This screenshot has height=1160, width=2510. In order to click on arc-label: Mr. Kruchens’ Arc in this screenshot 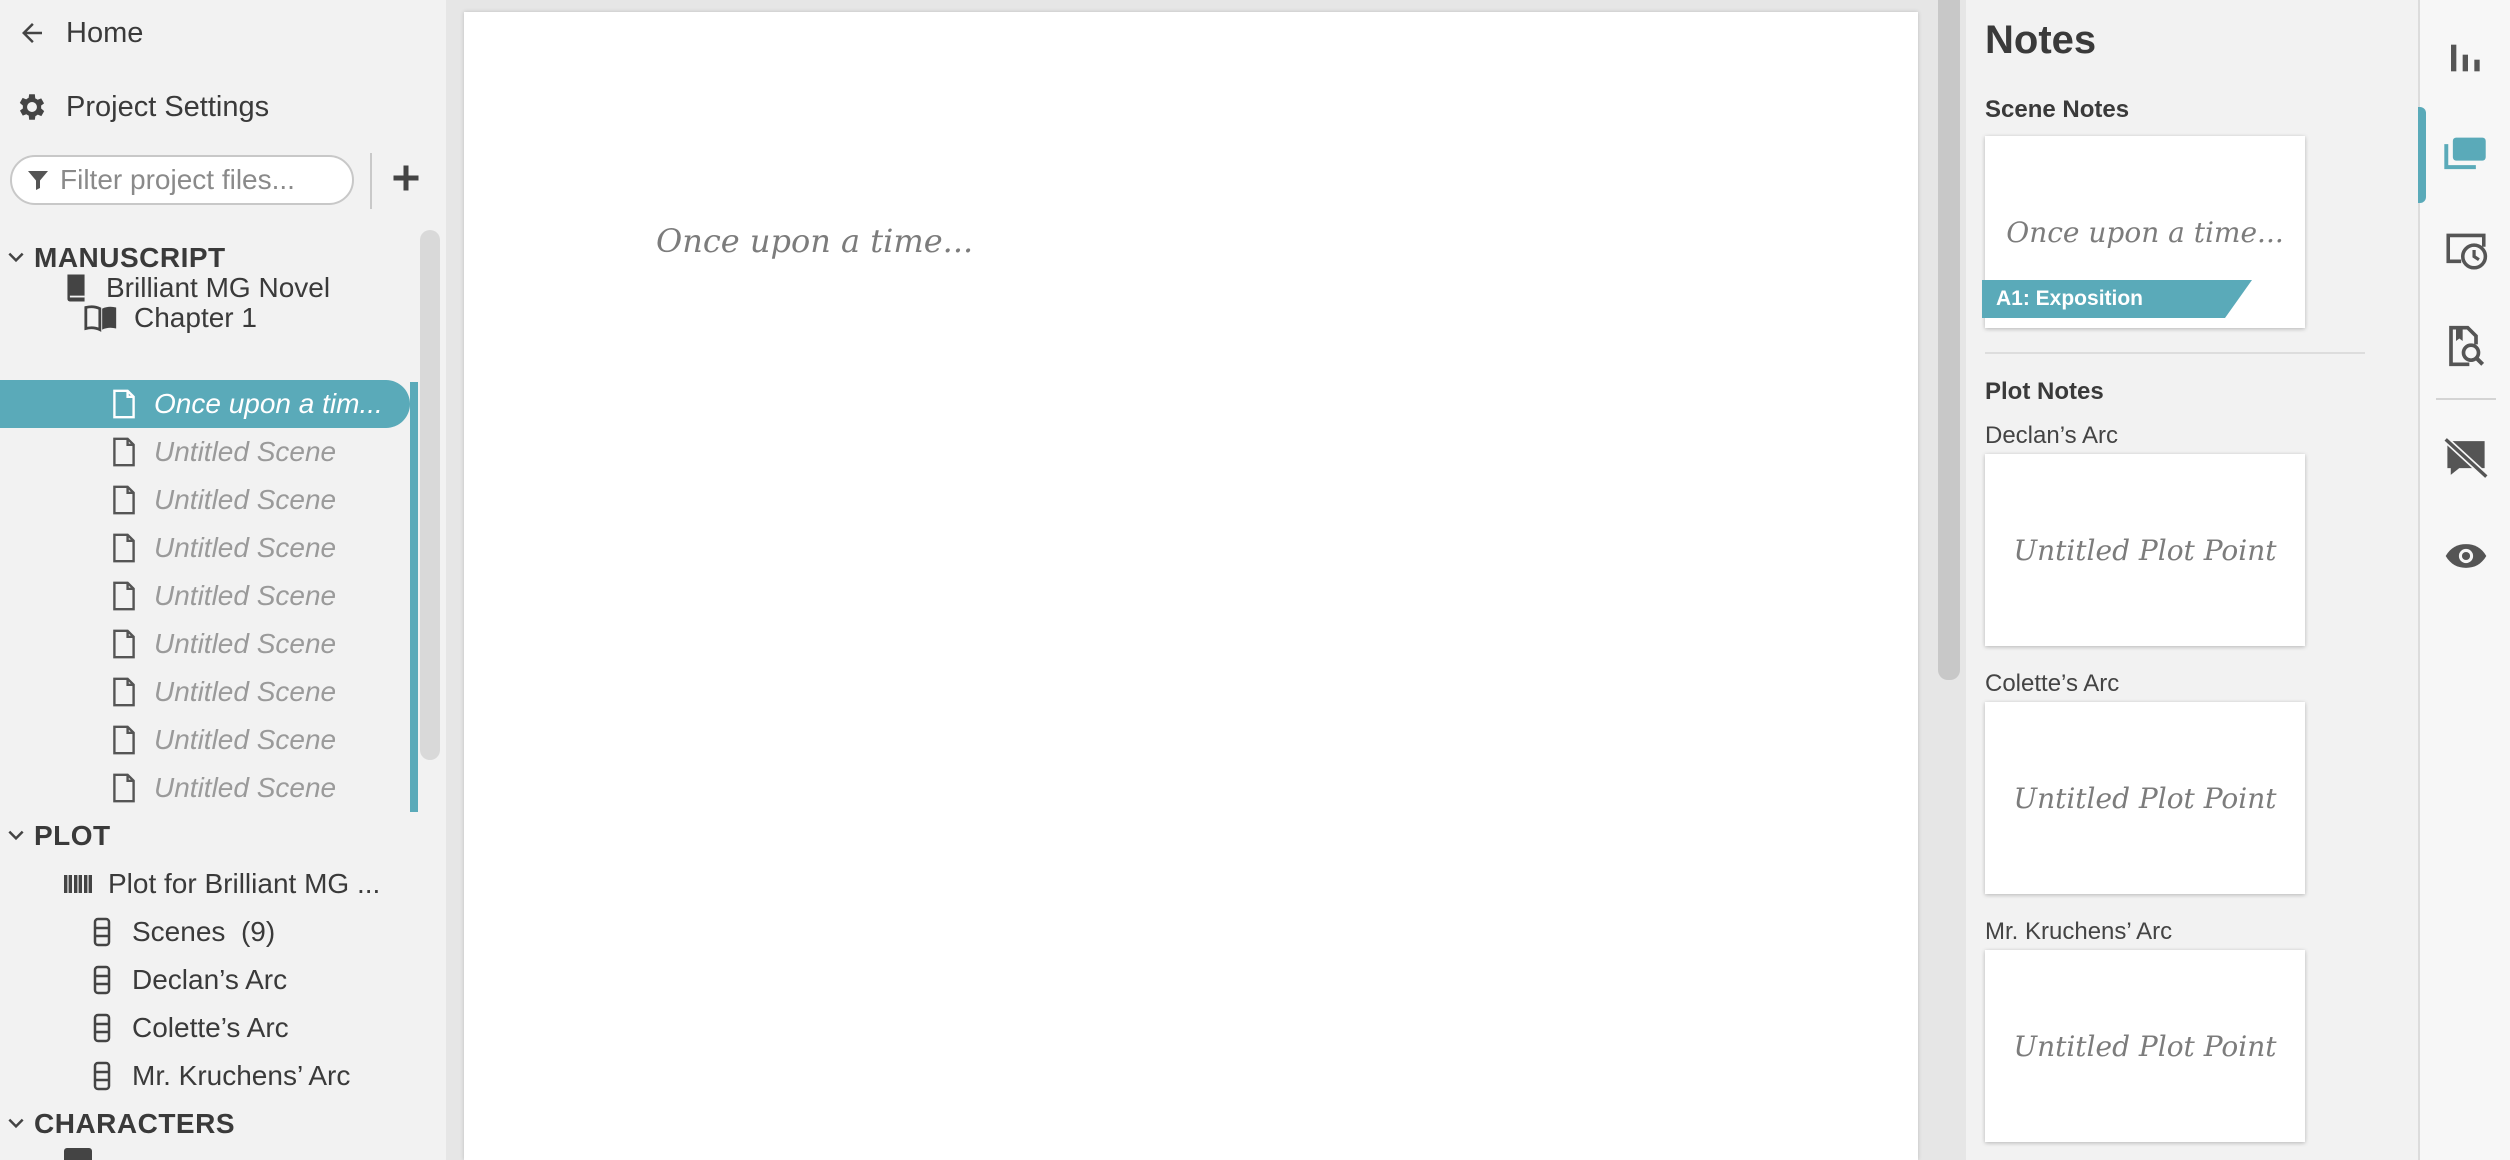, I will do `click(2079, 931)`.